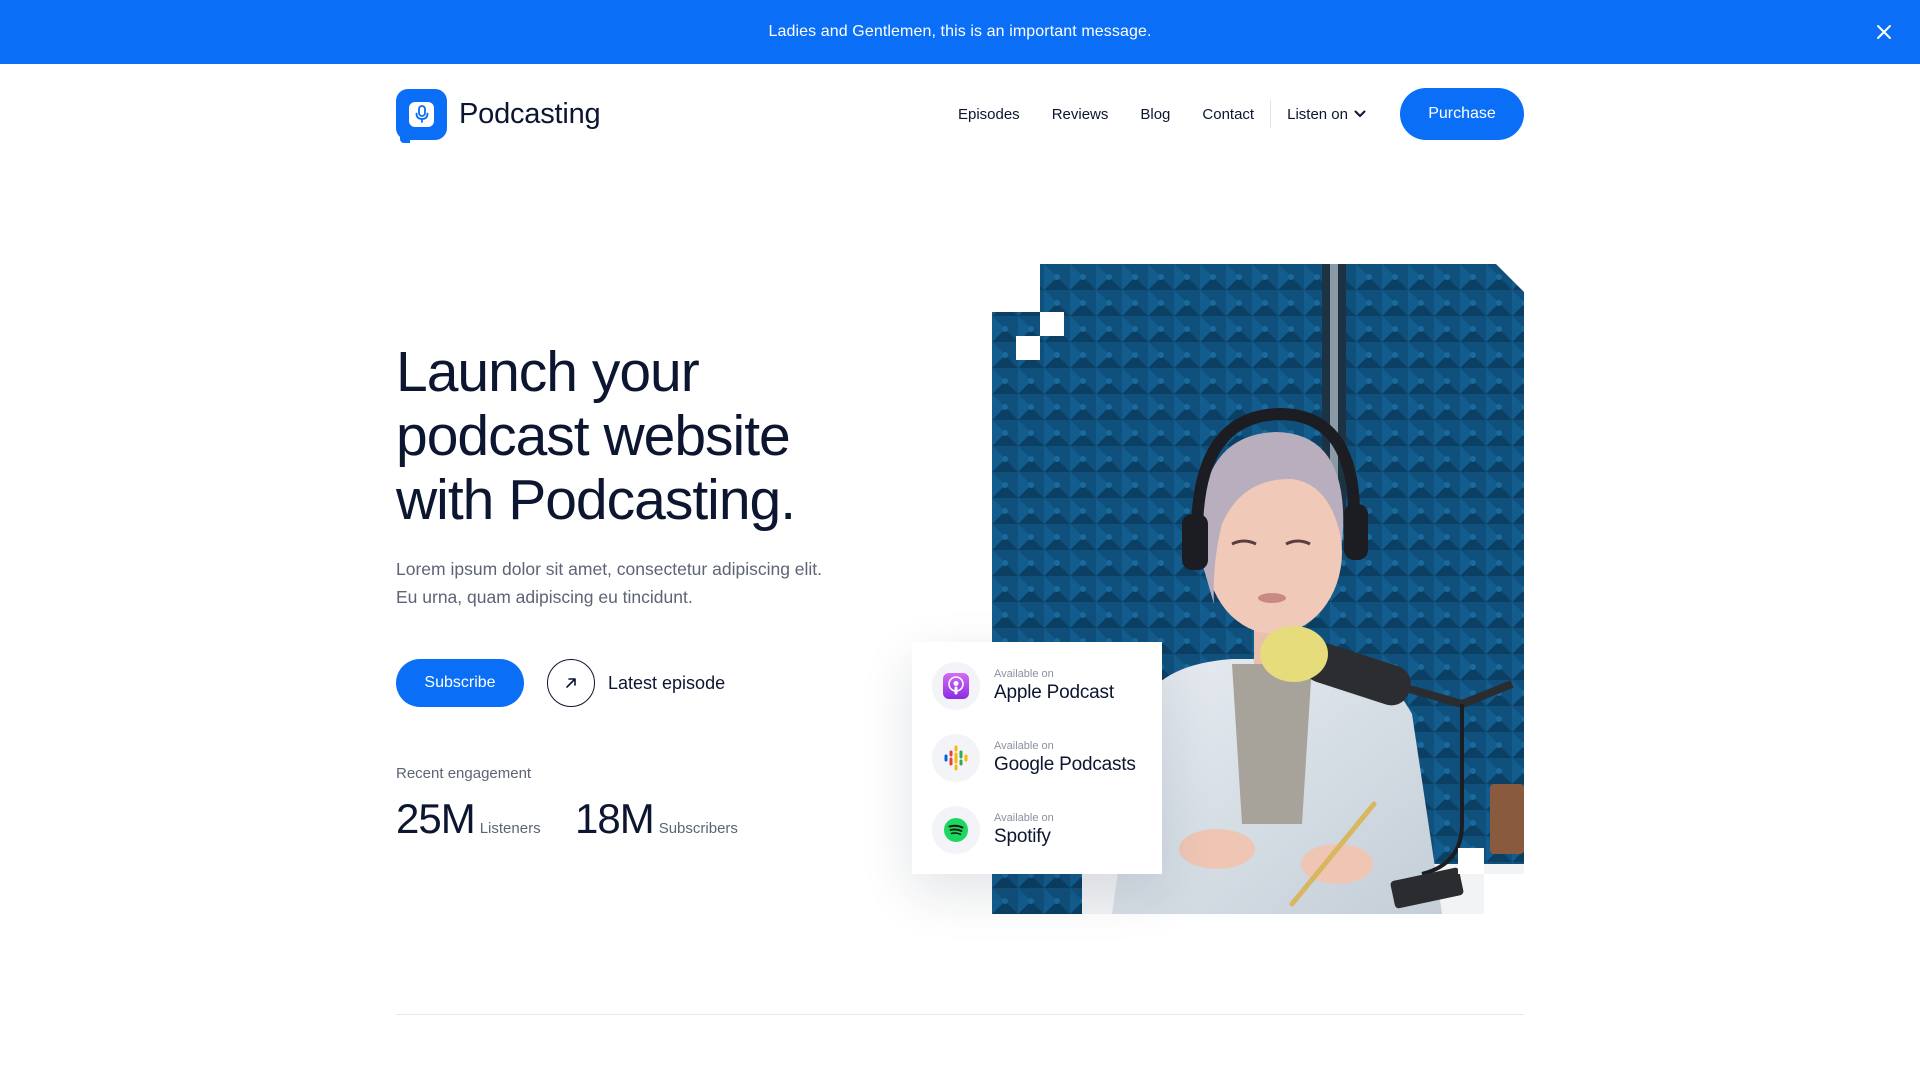  I want to click on apple-podcasts-icon, so click(956, 686).